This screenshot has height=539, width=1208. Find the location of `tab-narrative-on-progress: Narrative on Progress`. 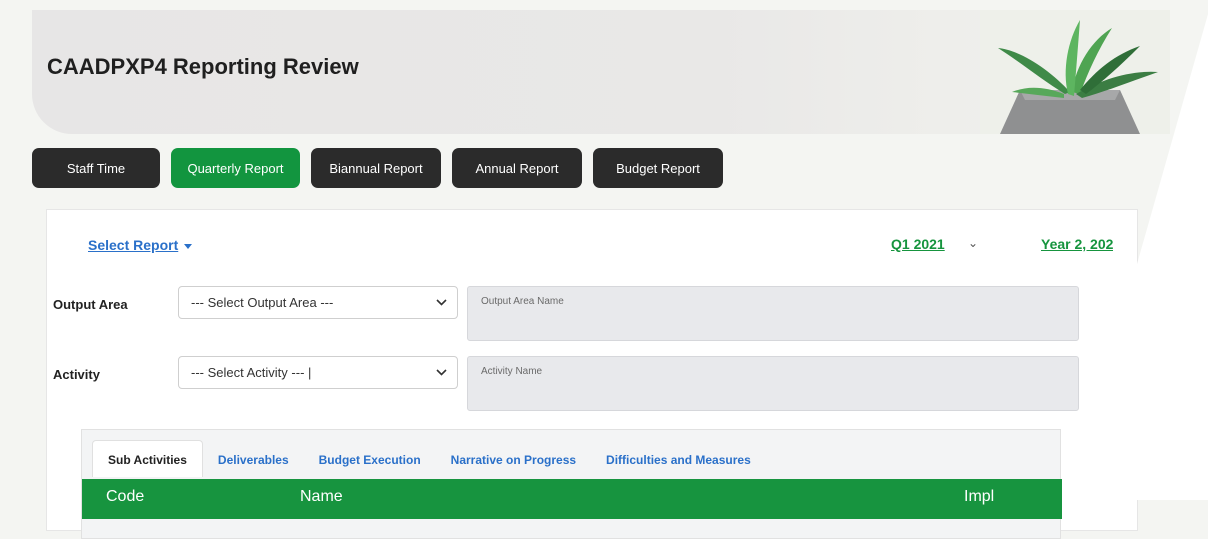

tab-narrative-on-progress: Narrative on Progress is located at coordinates (513, 459).